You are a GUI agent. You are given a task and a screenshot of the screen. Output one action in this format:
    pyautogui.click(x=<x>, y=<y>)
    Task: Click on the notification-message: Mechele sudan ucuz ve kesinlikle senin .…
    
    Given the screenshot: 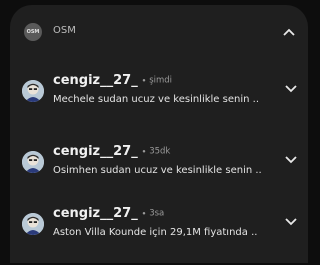 What is the action you would take?
    pyautogui.click(x=156, y=99)
    